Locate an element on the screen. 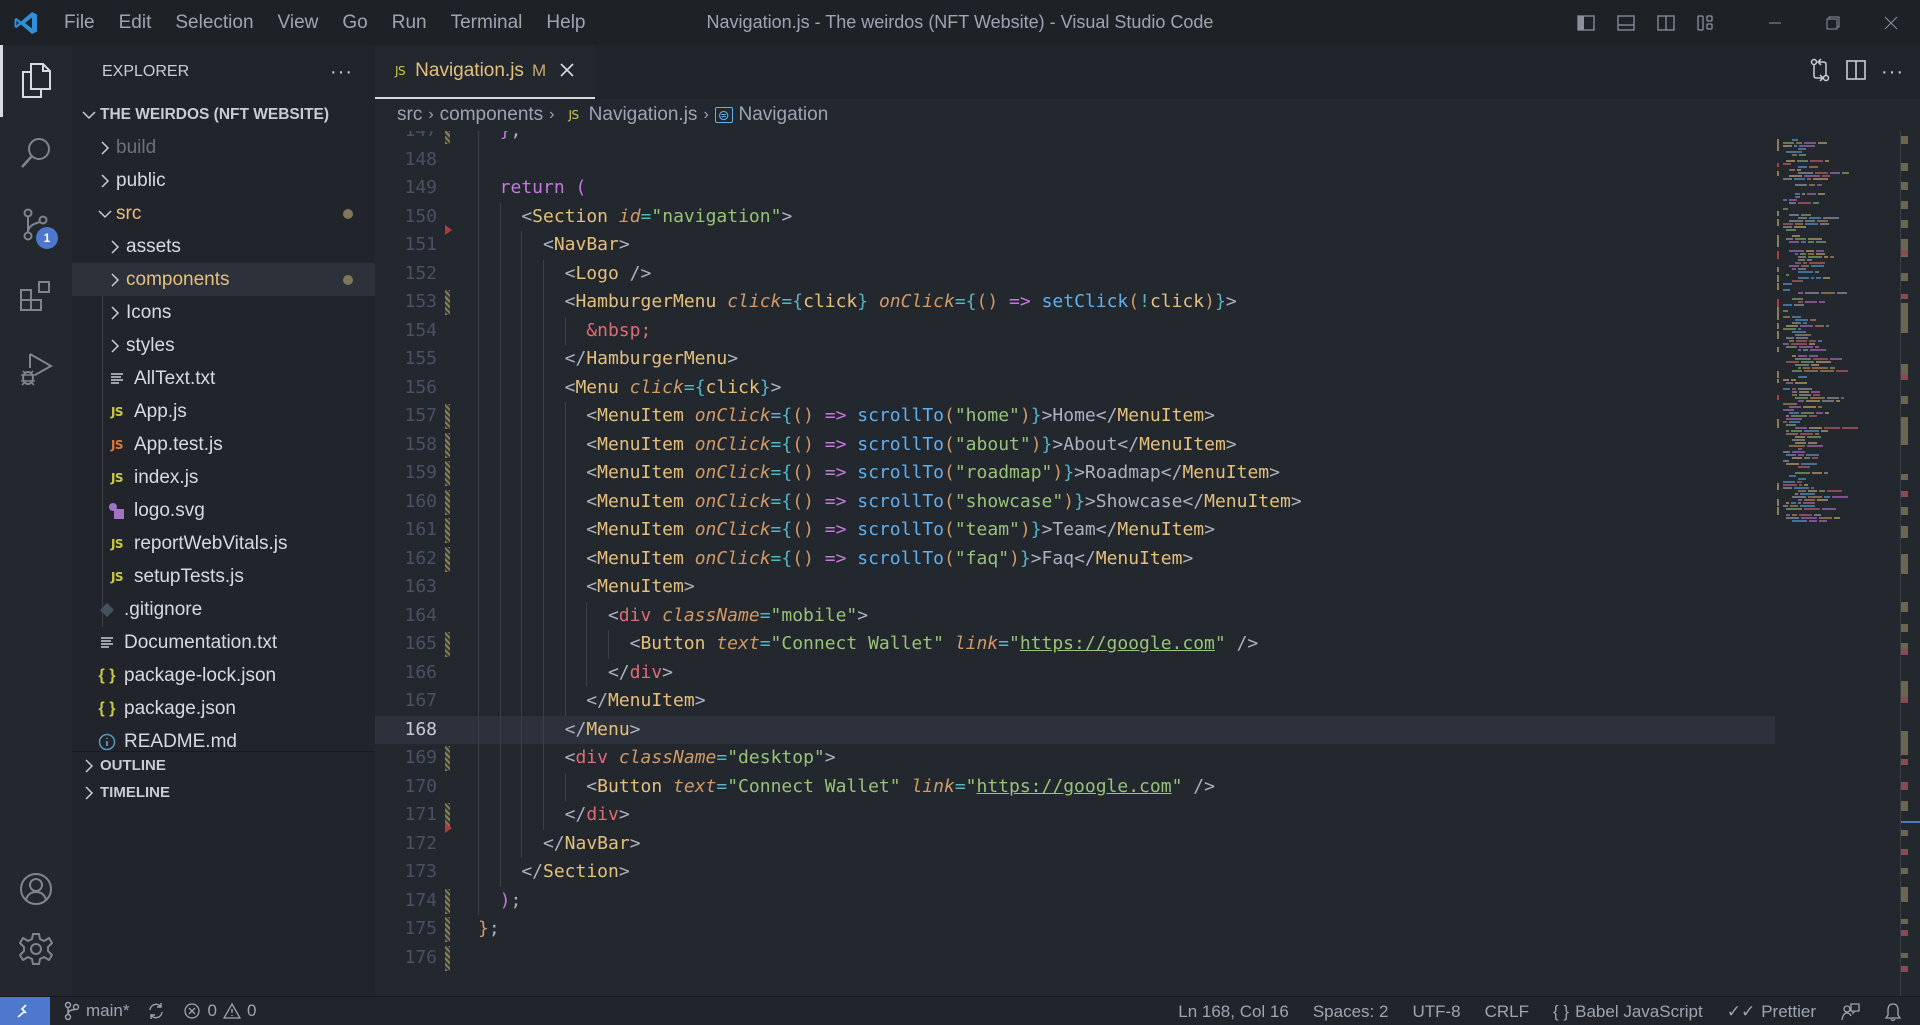 The image size is (1920, 1025). split-editor-icon is located at coordinates (1856, 72).